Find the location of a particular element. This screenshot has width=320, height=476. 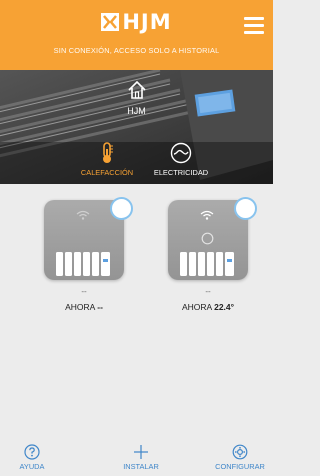

nav-configurar-label: CONFIGURAR is located at coordinates (240, 466).